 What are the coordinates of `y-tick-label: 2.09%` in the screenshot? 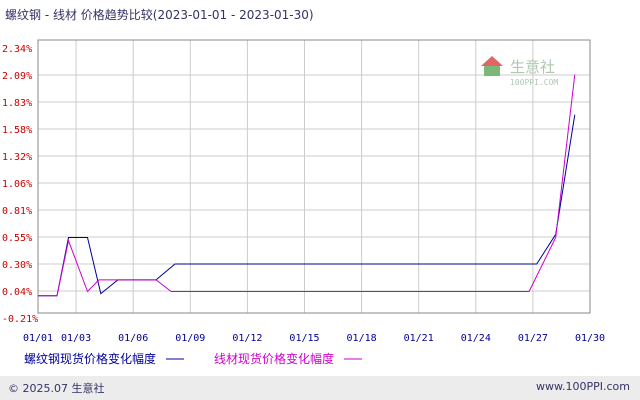 It's located at (17, 76).